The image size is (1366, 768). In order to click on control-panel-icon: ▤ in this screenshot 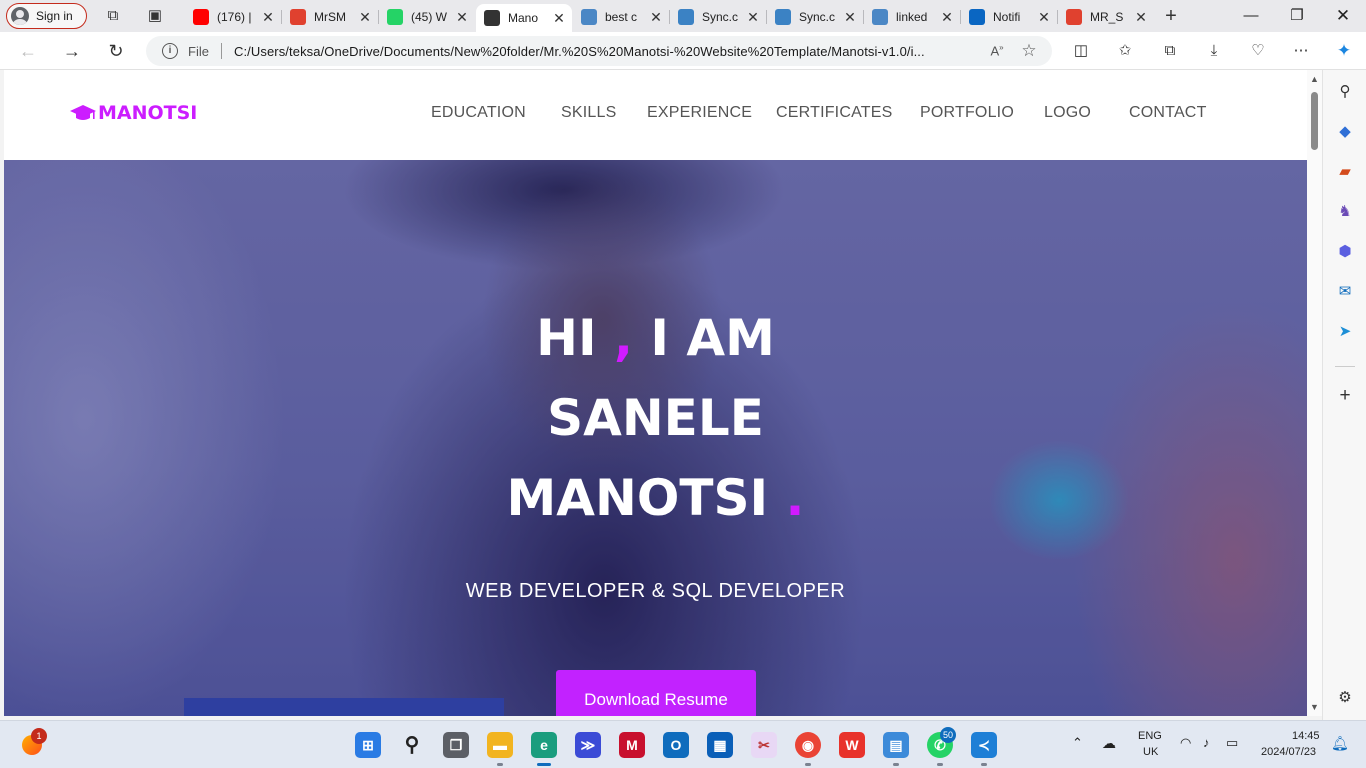, I will do `click(896, 745)`.